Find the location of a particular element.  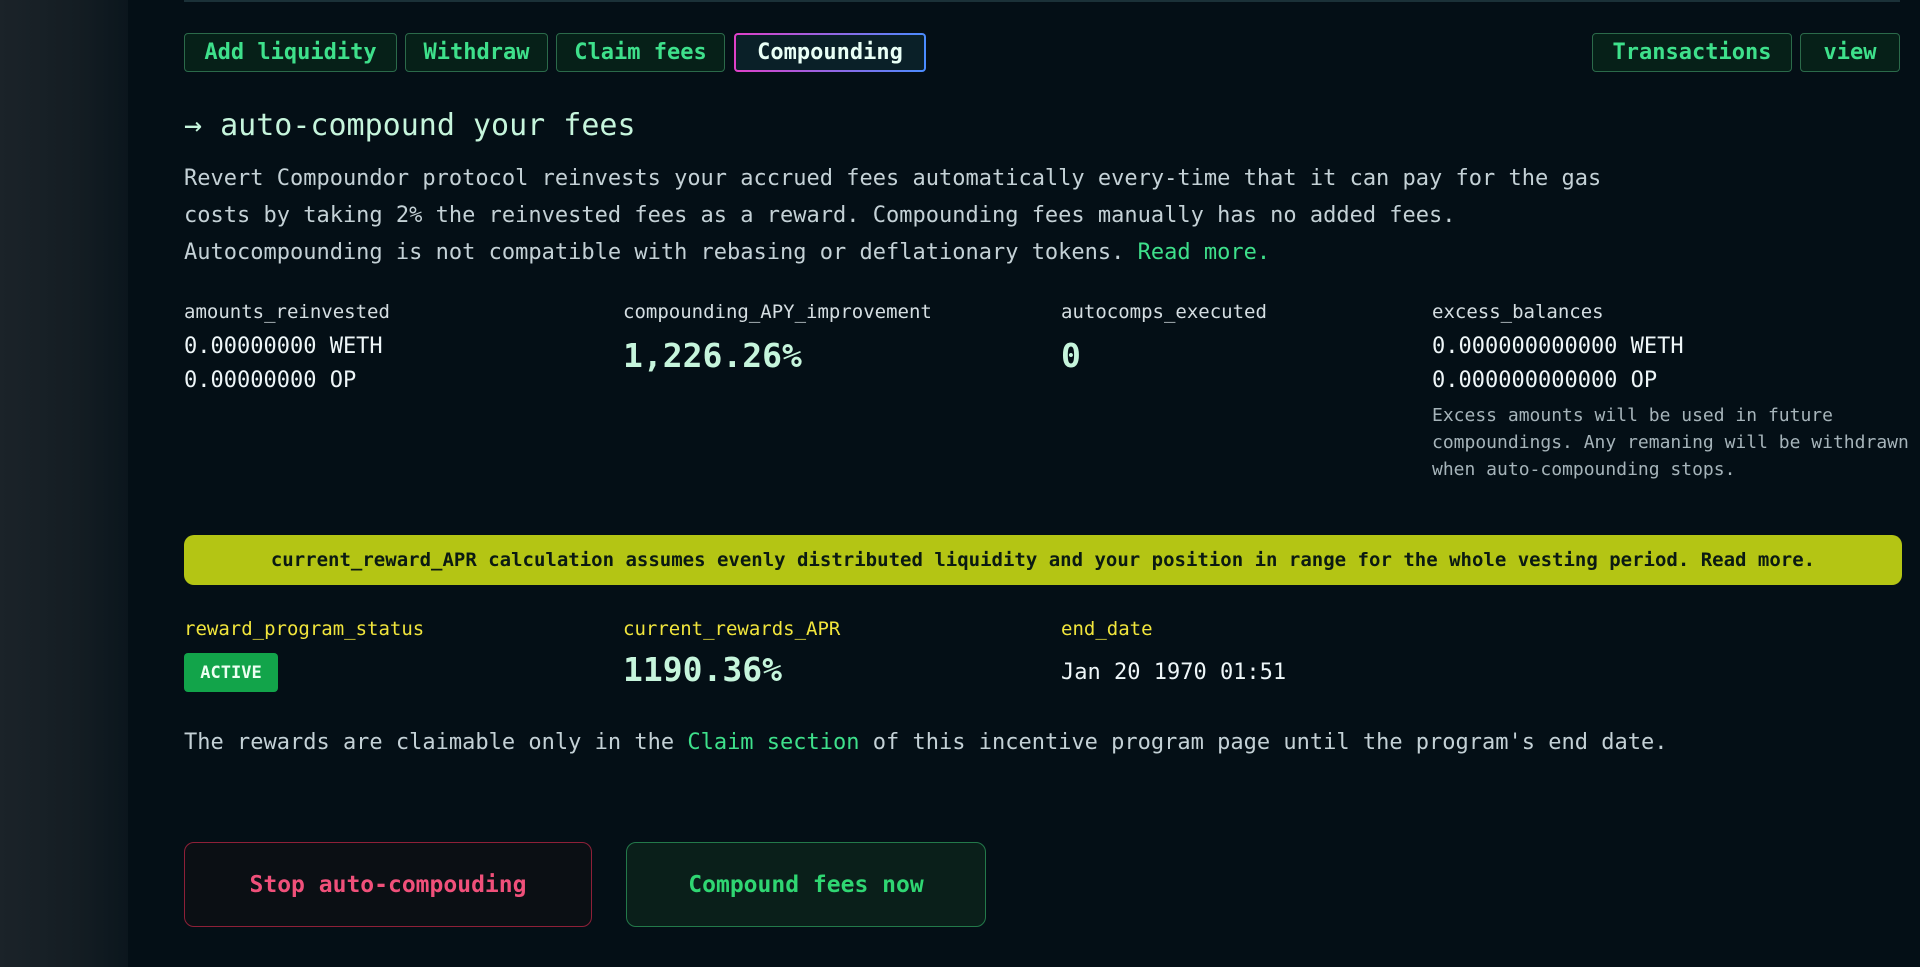

side-rail is located at coordinates (64, 483).